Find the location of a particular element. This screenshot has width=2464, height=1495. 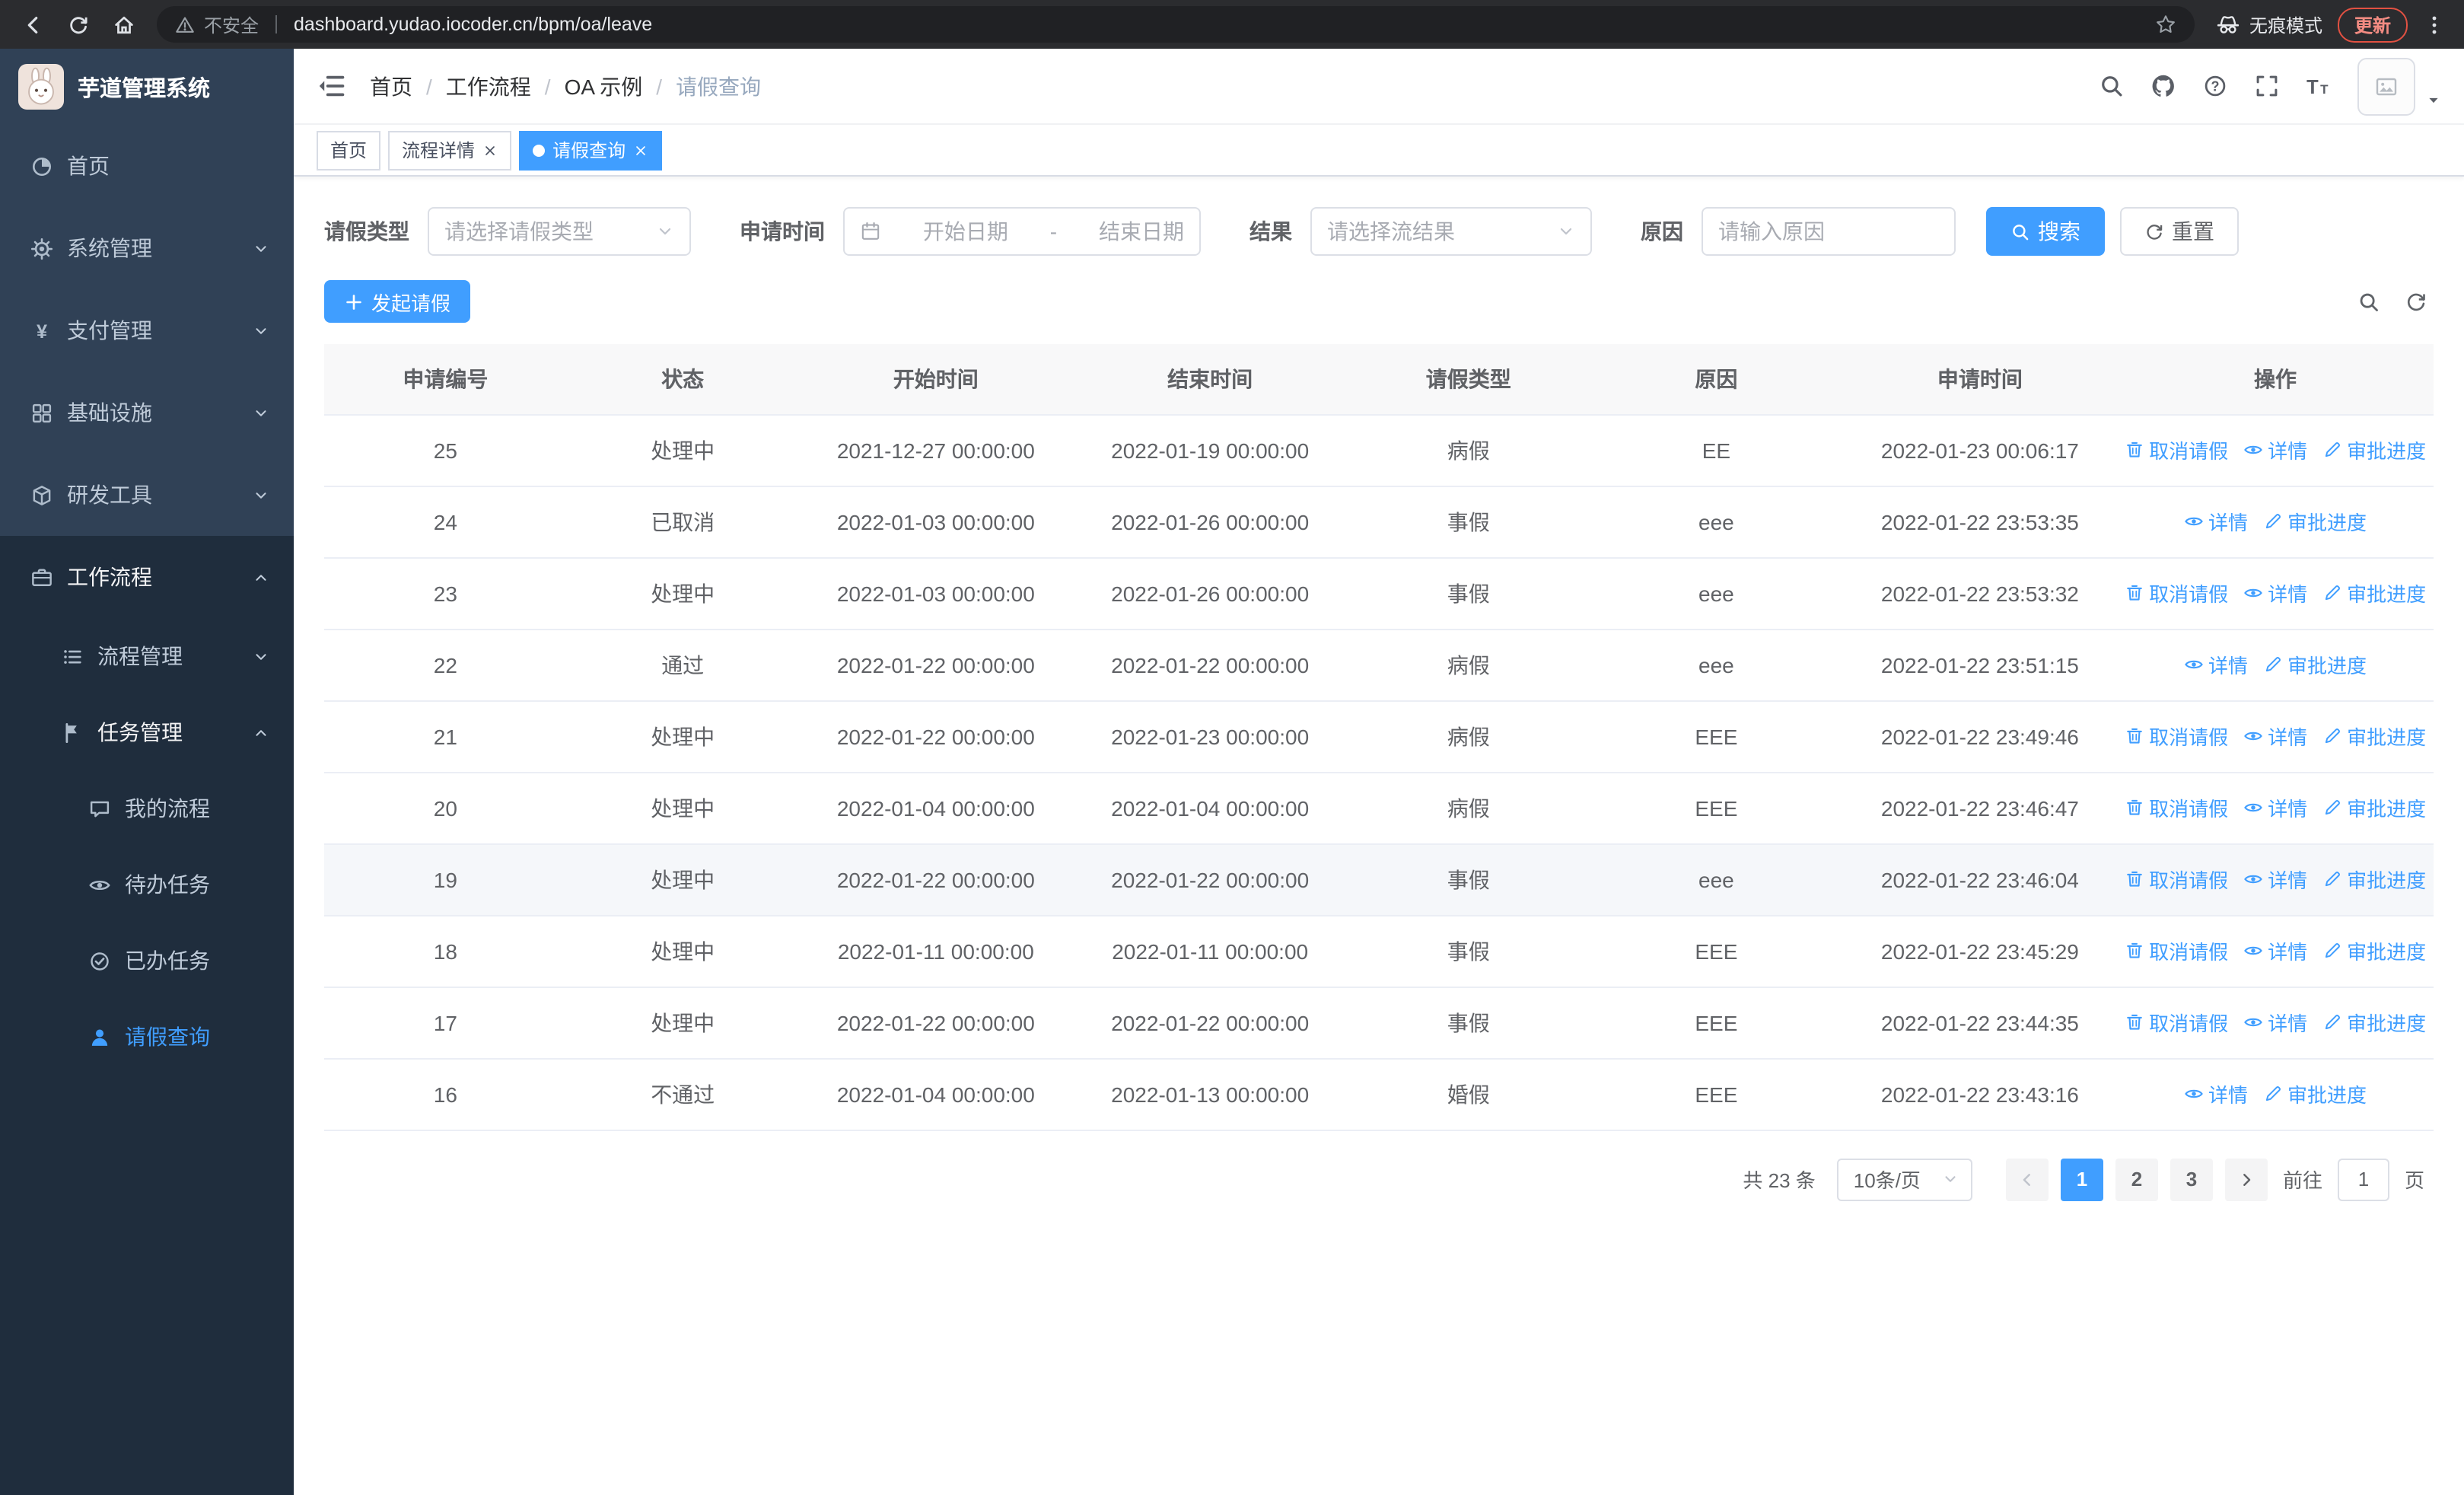

result-label: 结果 is located at coordinates (1271, 231).